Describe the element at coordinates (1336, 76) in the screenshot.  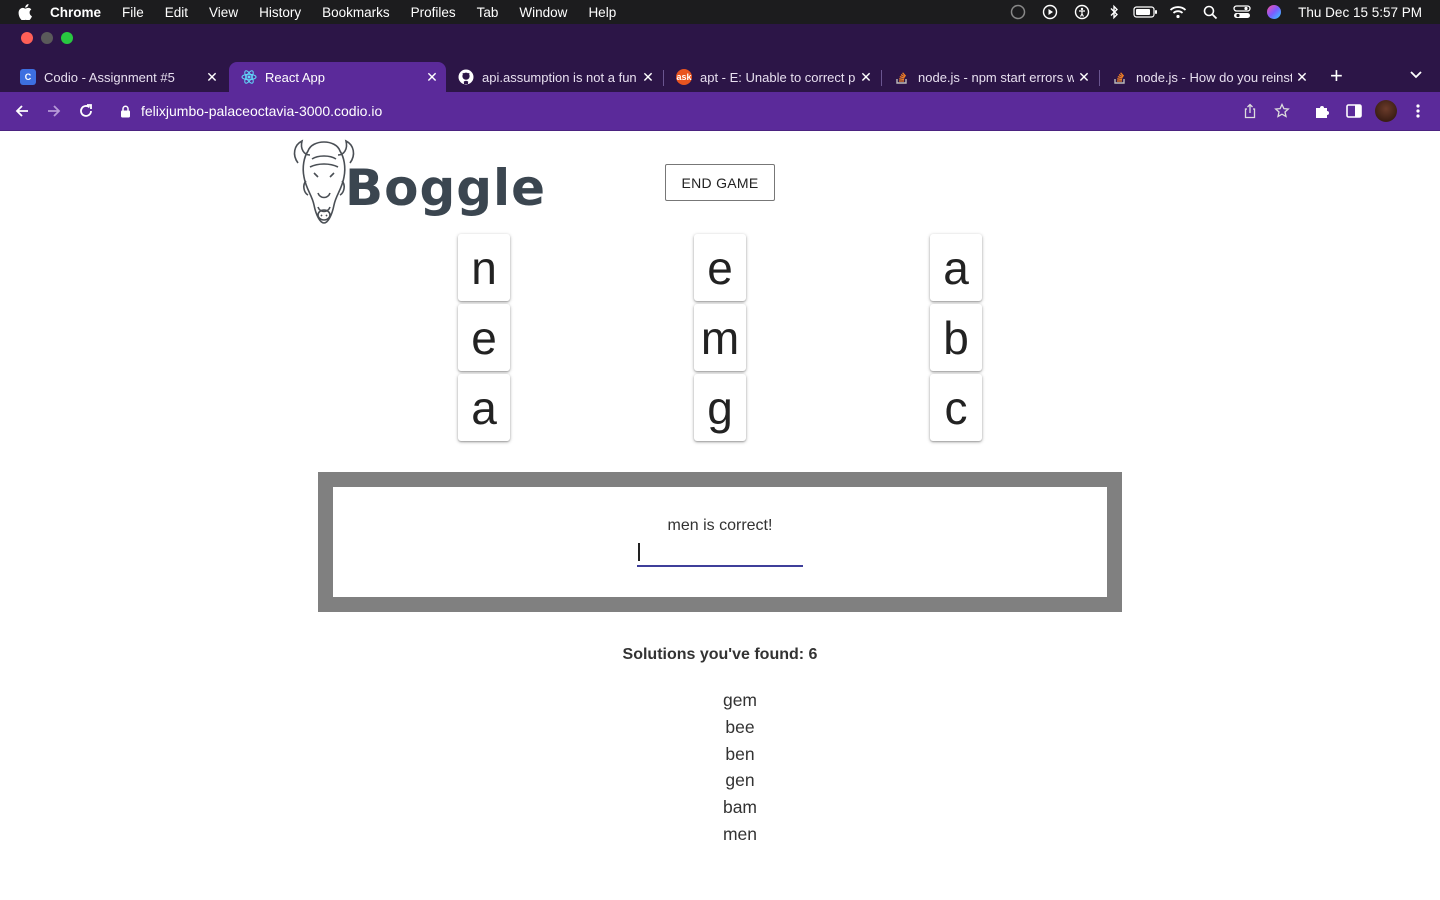
I see `new-tab-plus-icon: +` at that location.